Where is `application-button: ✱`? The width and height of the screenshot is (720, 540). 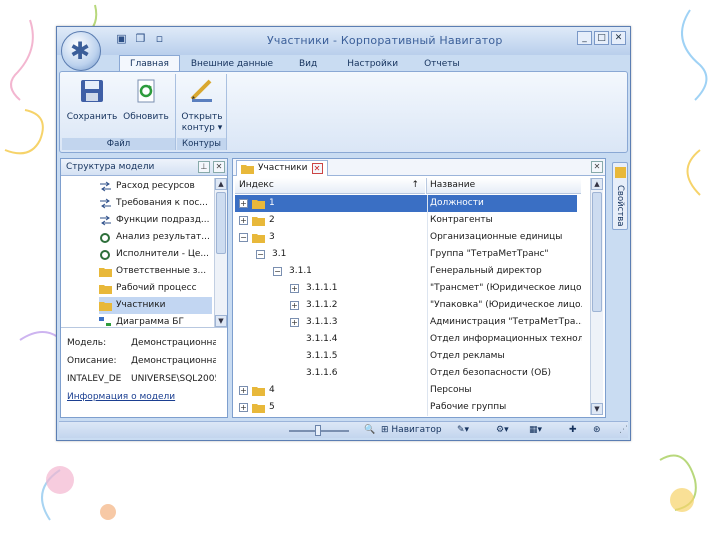 application-button: ✱ is located at coordinates (81, 51).